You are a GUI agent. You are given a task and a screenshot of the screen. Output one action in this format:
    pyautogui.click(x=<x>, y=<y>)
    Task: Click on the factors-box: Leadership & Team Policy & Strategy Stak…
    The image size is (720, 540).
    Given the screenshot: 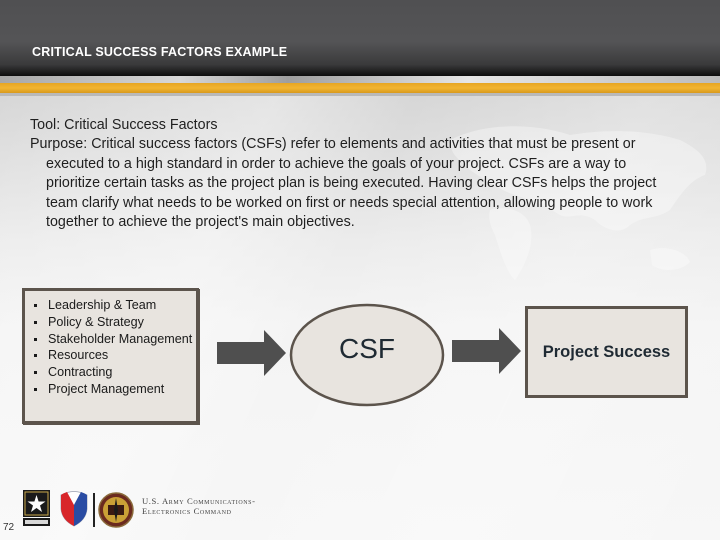 What is the action you would take?
    pyautogui.click(x=110, y=356)
    